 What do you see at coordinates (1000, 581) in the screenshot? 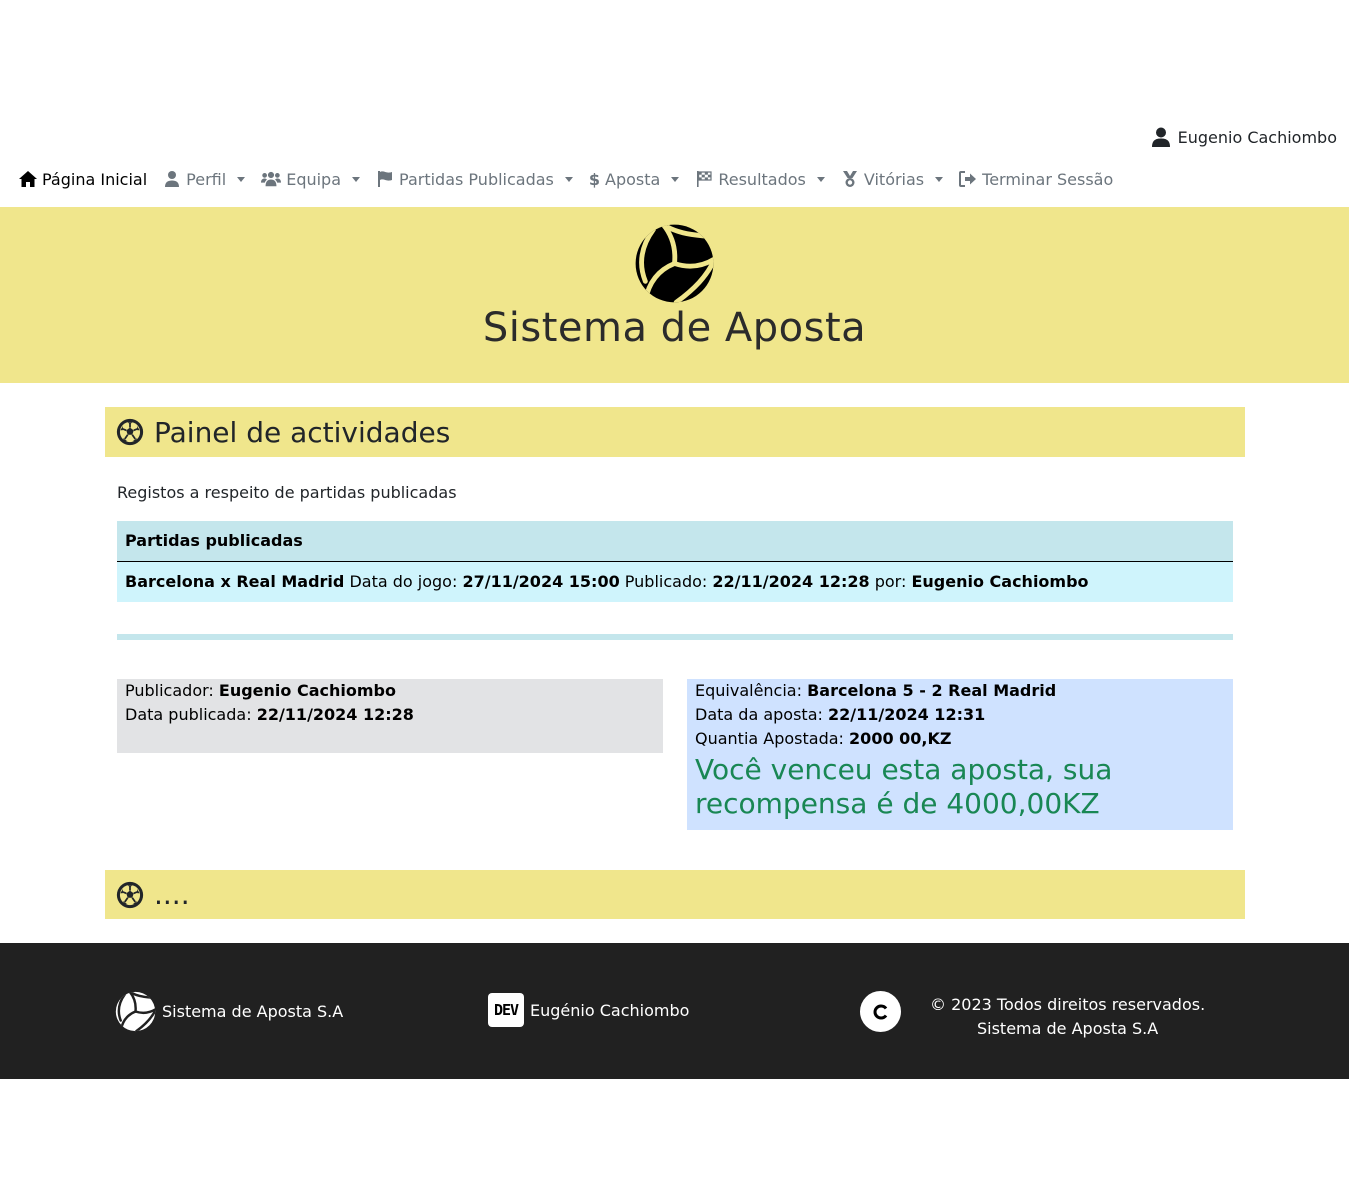
I see `published-by: Eugenio Cachiombo` at bounding box center [1000, 581].